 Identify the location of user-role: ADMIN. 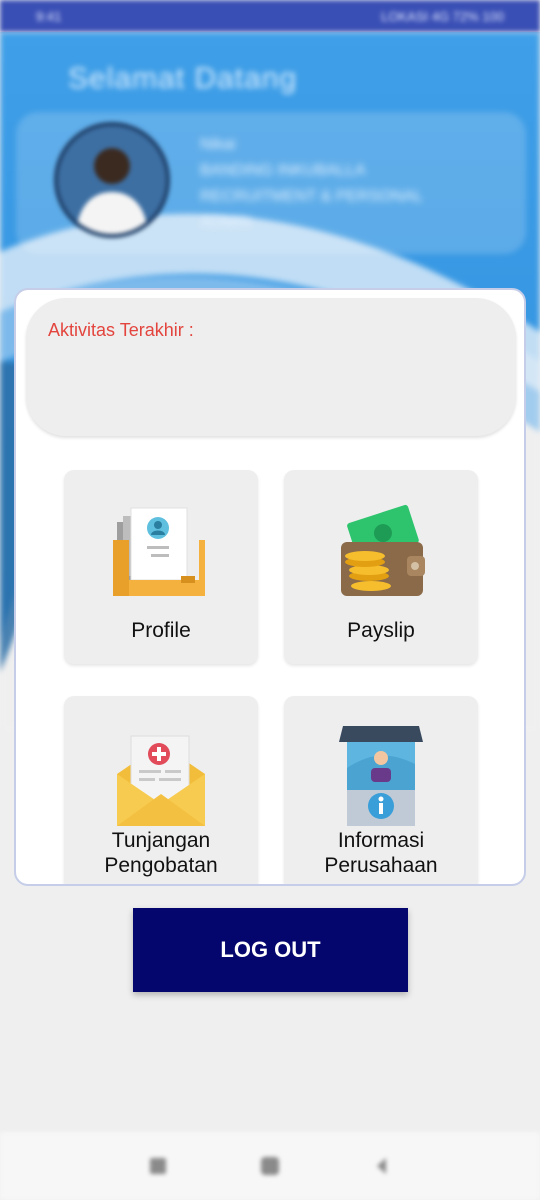
(226, 222).